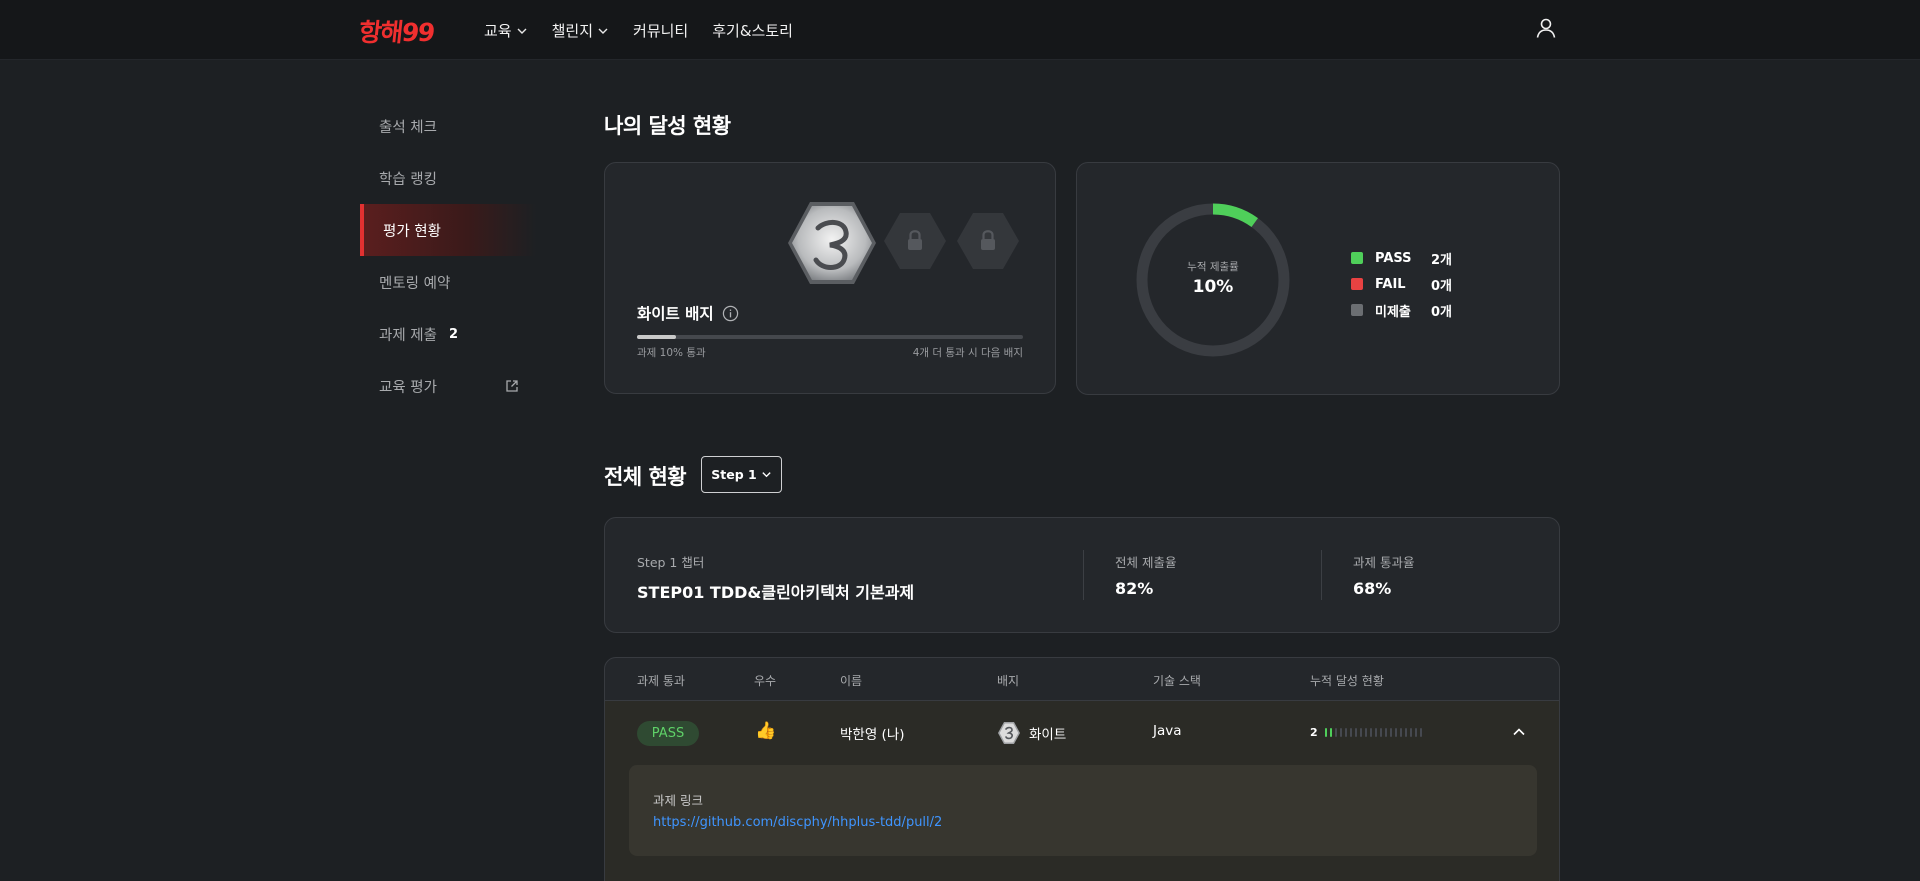 Image resolution: width=1920 pixels, height=881 pixels. I want to click on info-icon, so click(730, 313).